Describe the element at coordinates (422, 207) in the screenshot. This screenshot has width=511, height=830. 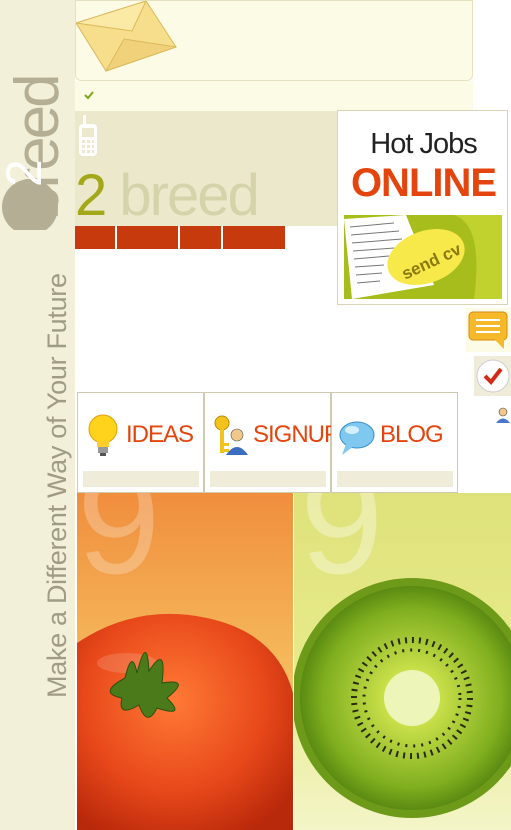
I see `hot-jobs-banner: Hot Jobs ONLINE send cv` at that location.